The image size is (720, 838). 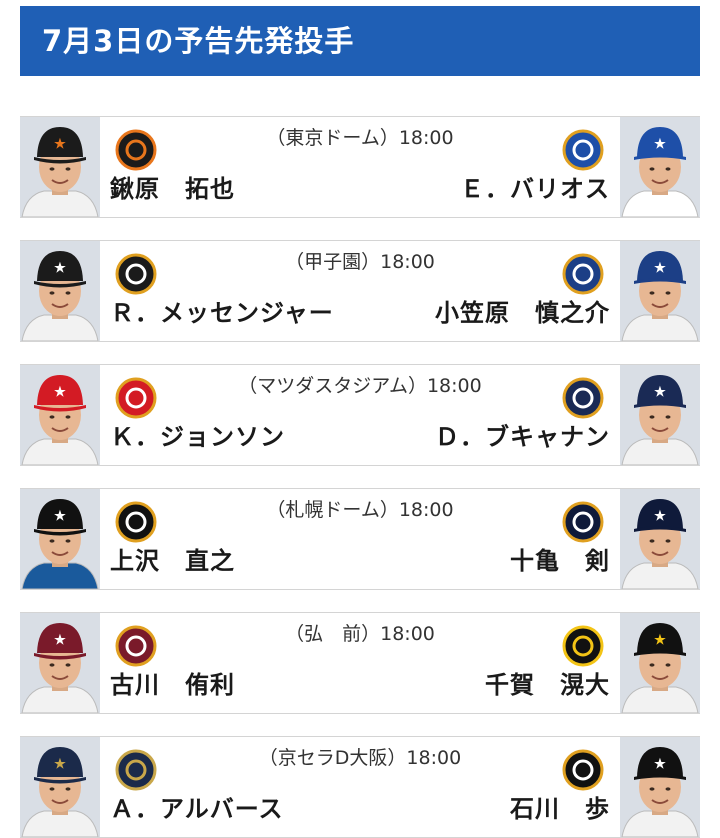 What do you see at coordinates (198, 41) in the screenshot?
I see `page-title: 7月3日の予告先発投手` at bounding box center [198, 41].